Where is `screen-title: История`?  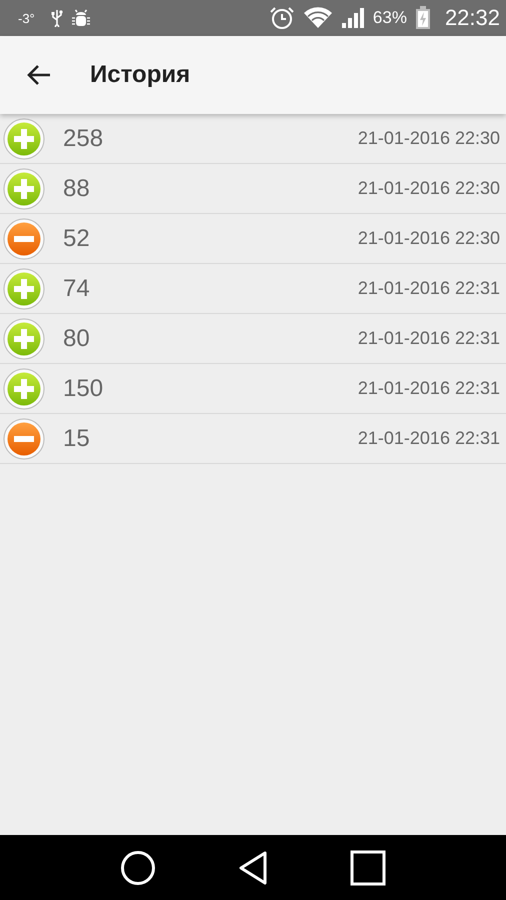
screen-title: История is located at coordinates (140, 75).